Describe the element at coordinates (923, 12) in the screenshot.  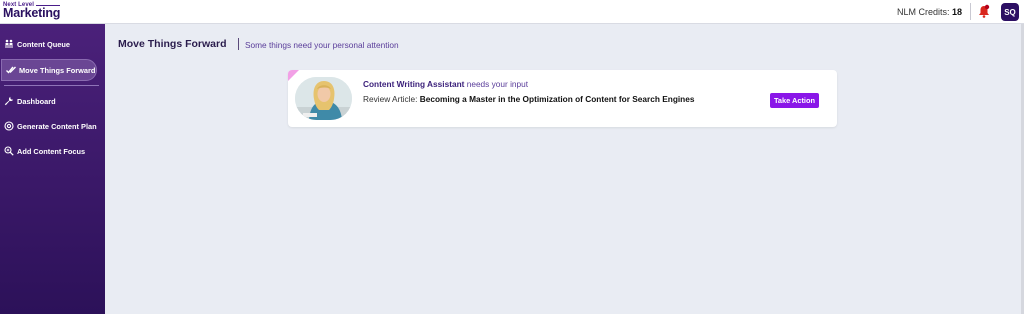
I see `credits-label: NLM Credits:` at that location.